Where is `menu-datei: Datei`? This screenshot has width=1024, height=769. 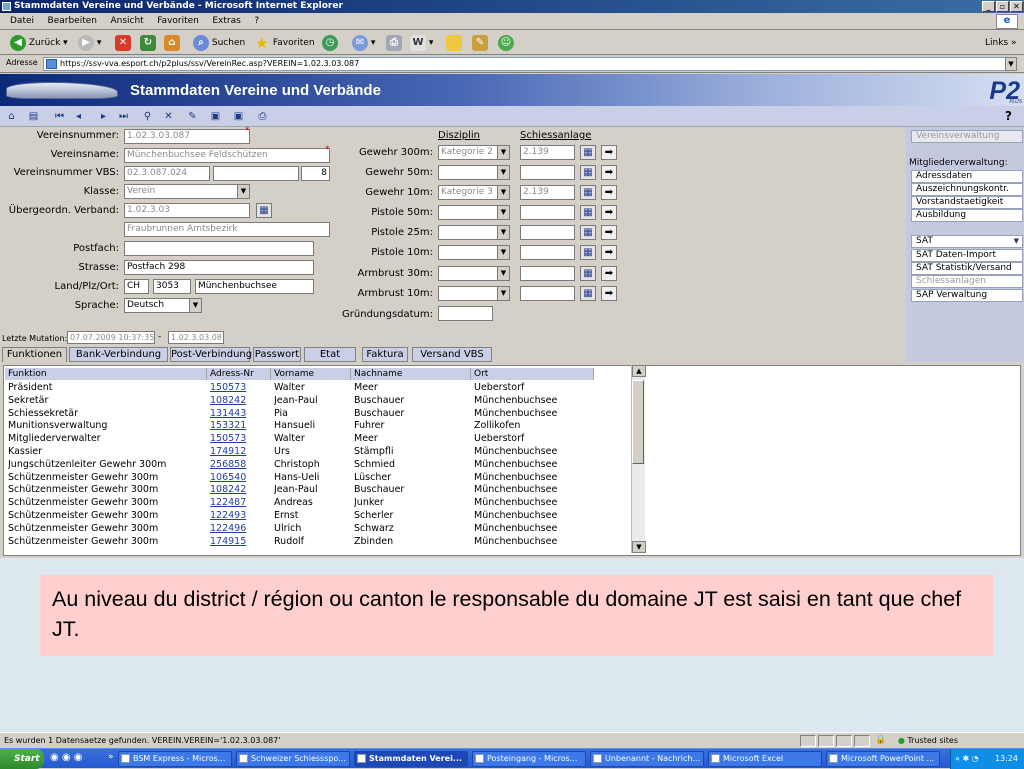 menu-datei: Datei is located at coordinates (22, 21).